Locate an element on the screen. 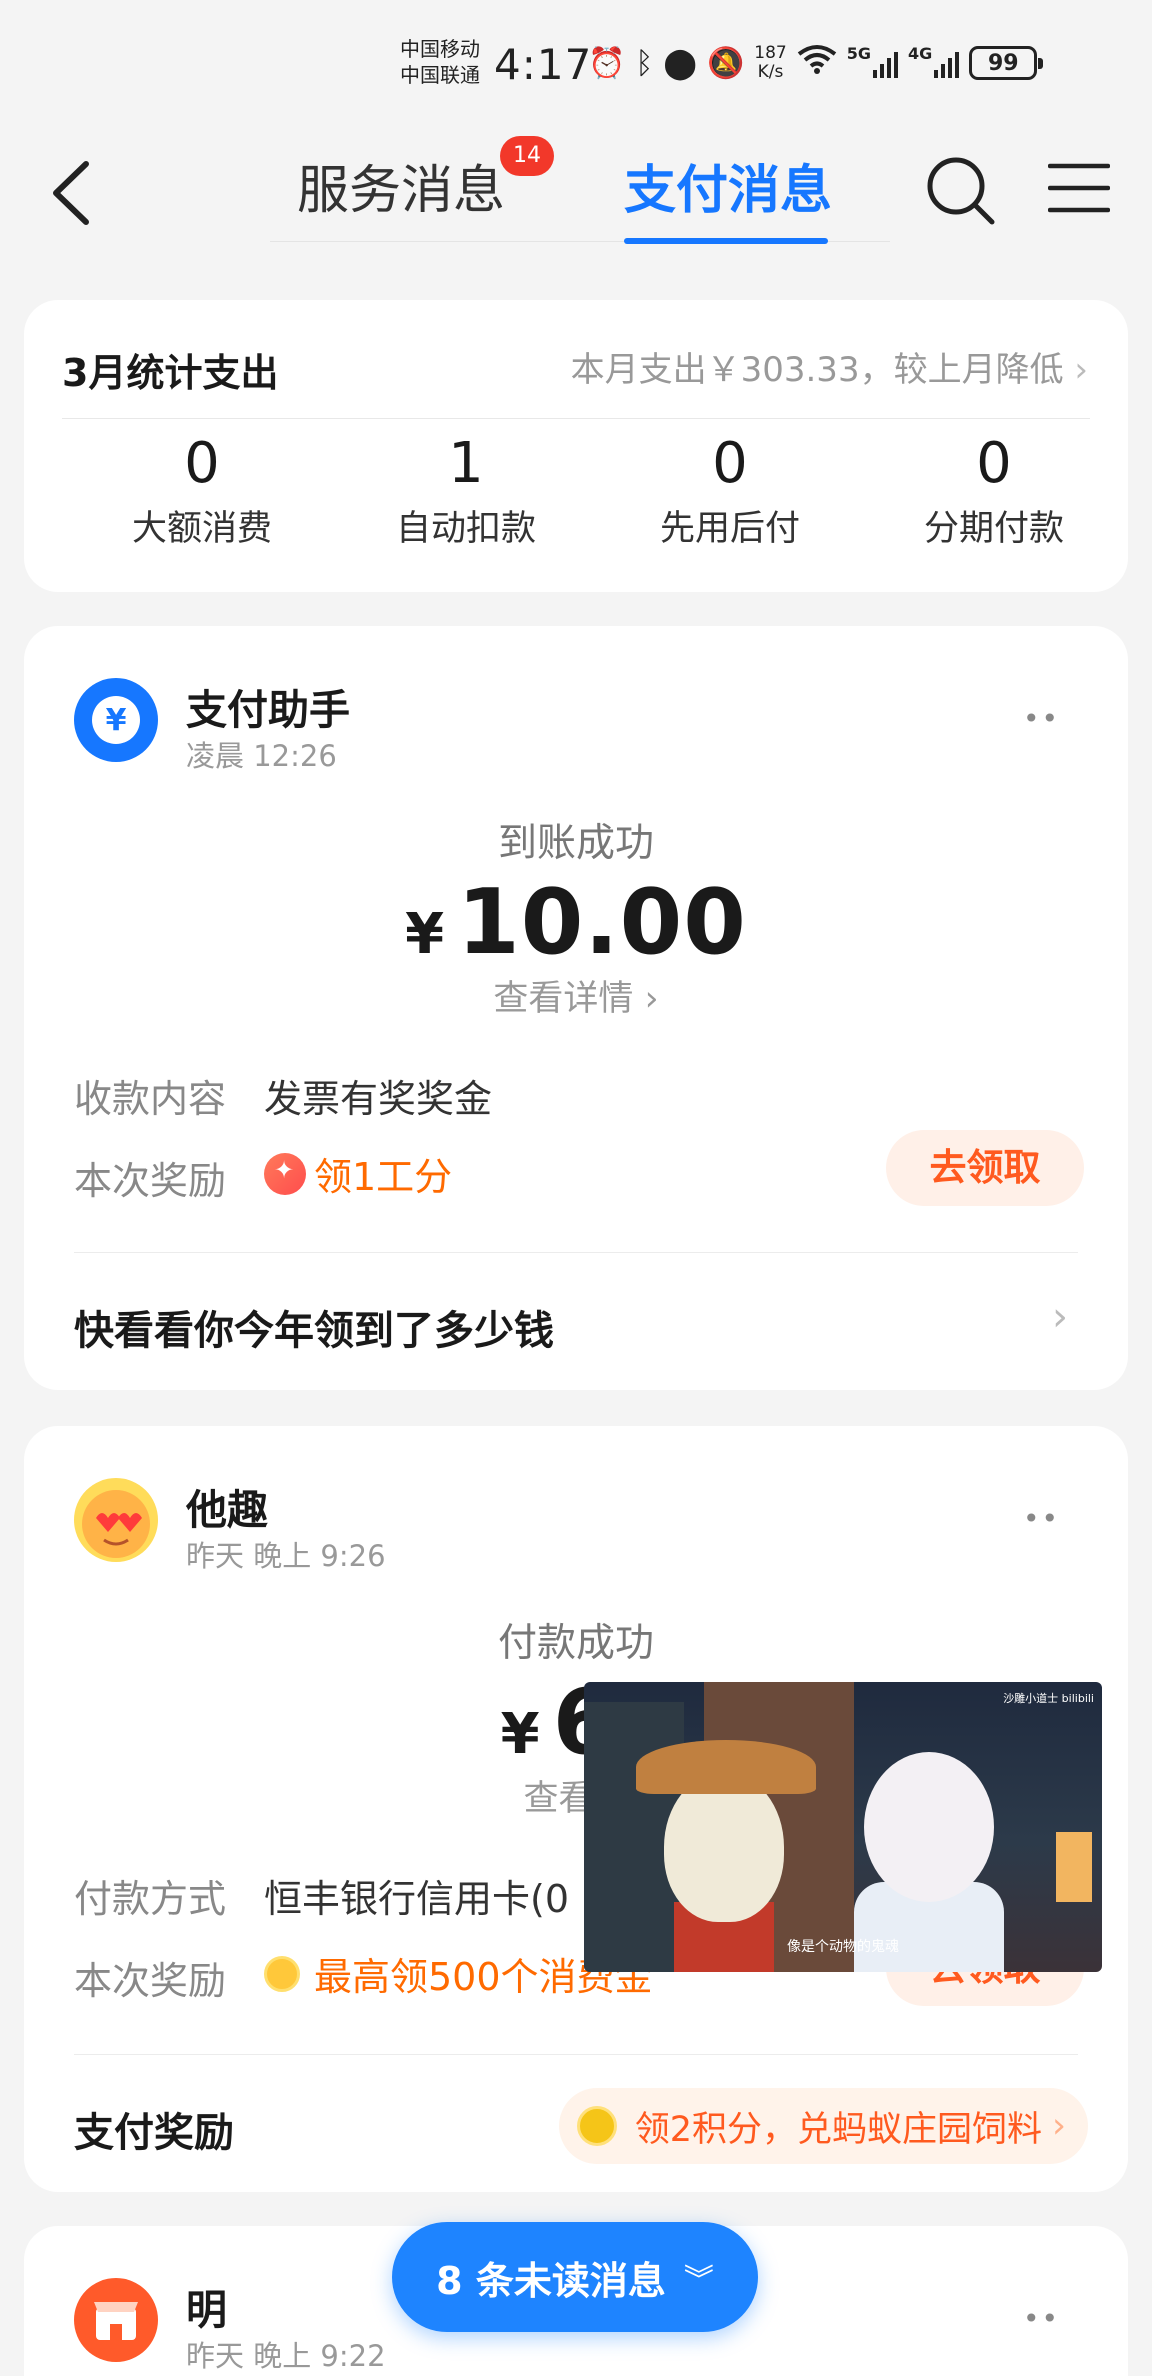 The image size is (1152, 2376). message-time: 昨天 晚上 9:22 is located at coordinates (286, 2356).